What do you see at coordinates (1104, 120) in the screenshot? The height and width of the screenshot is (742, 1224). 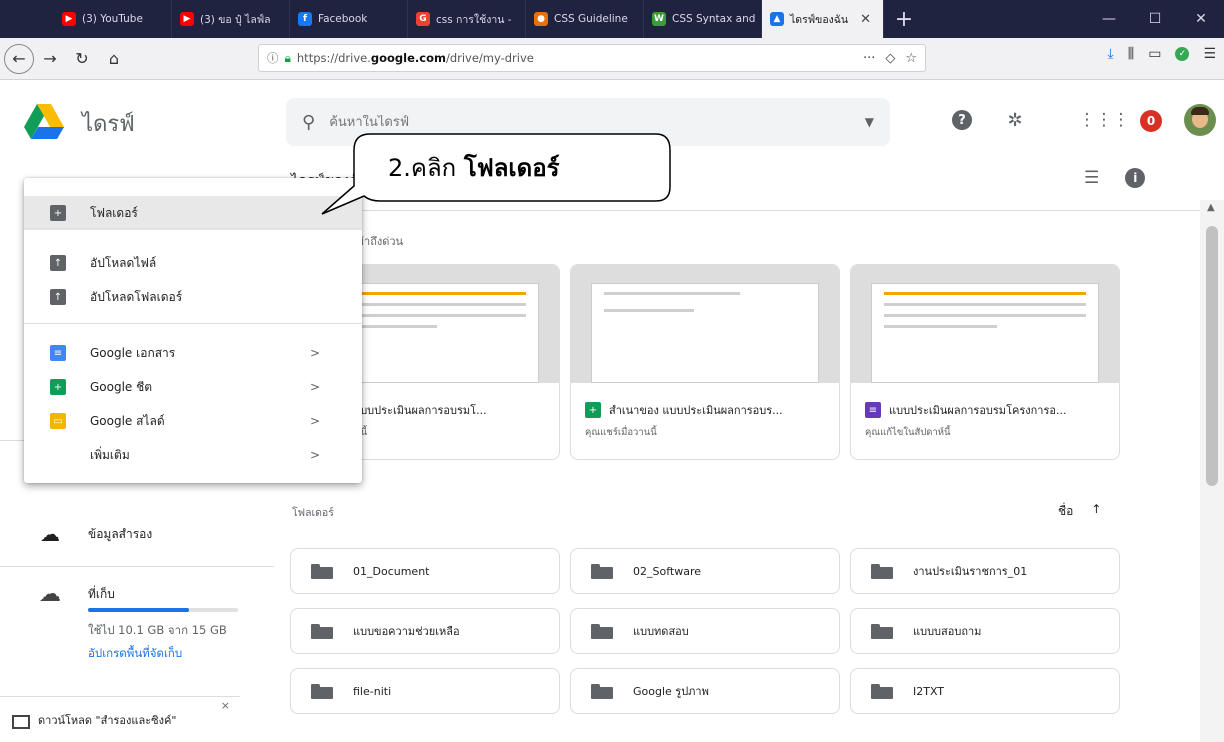 I see `apps-grid-icon: ⋮⋮⋮` at bounding box center [1104, 120].